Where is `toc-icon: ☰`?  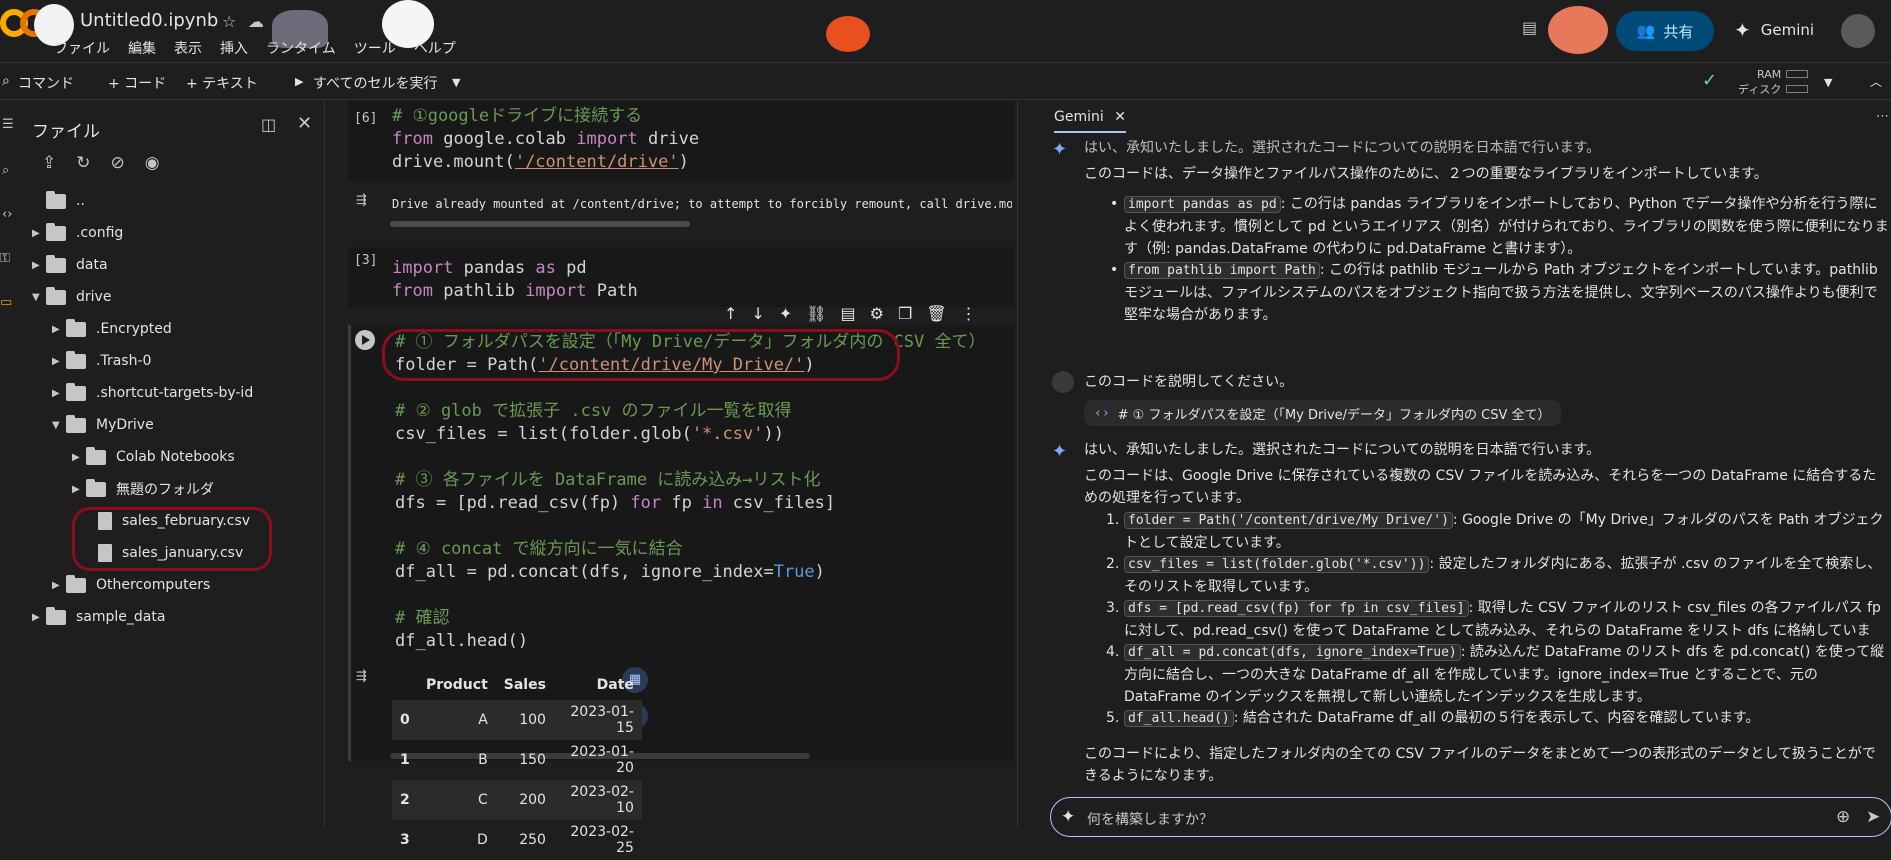 toc-icon: ☰ is located at coordinates (8, 124).